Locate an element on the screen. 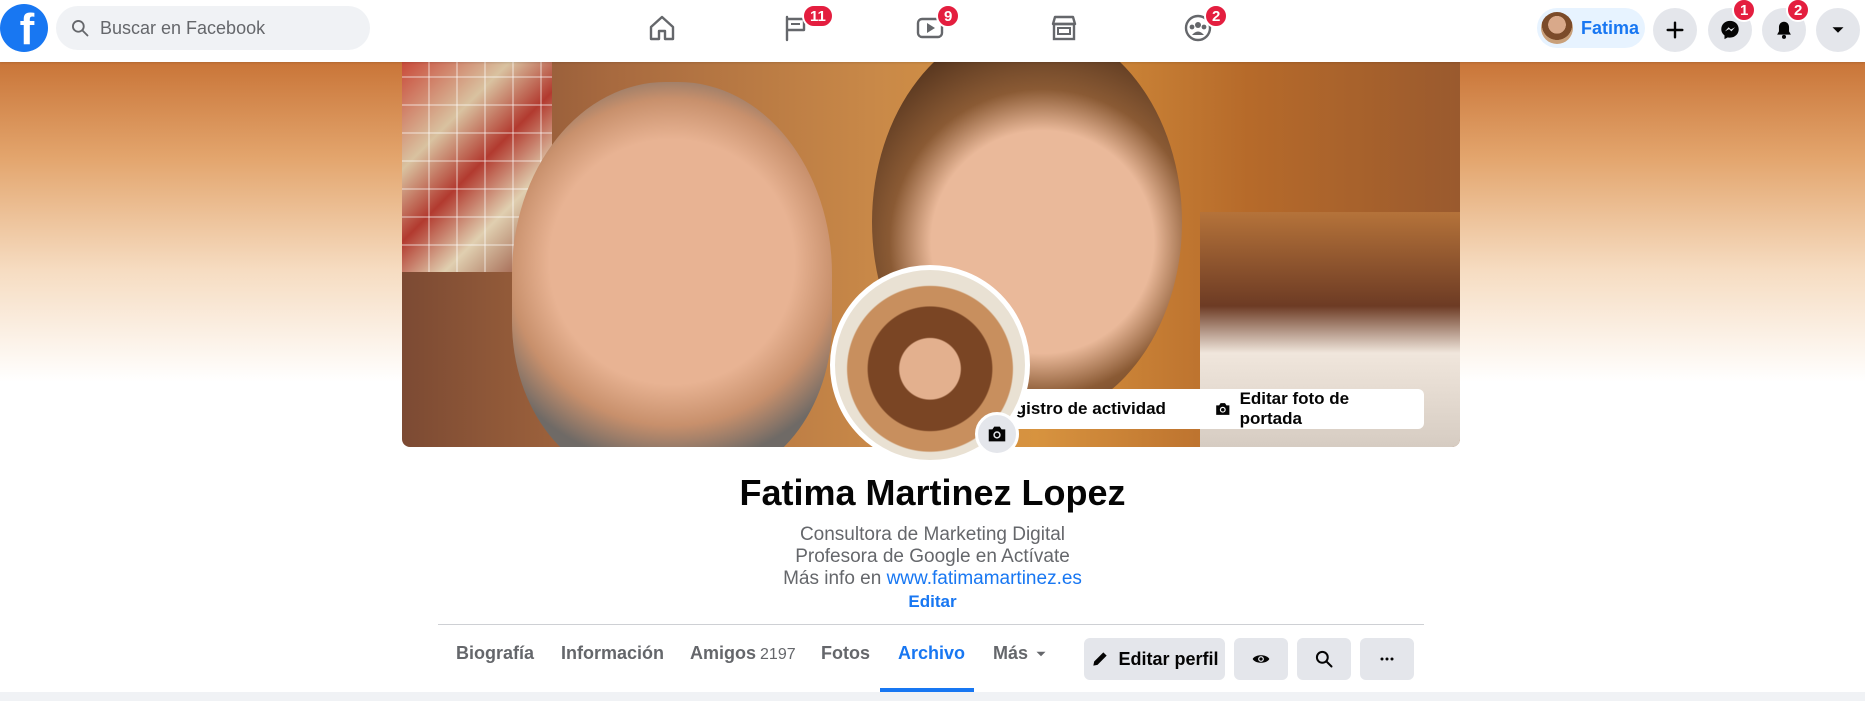  eye-icon is located at coordinates (1261, 659).